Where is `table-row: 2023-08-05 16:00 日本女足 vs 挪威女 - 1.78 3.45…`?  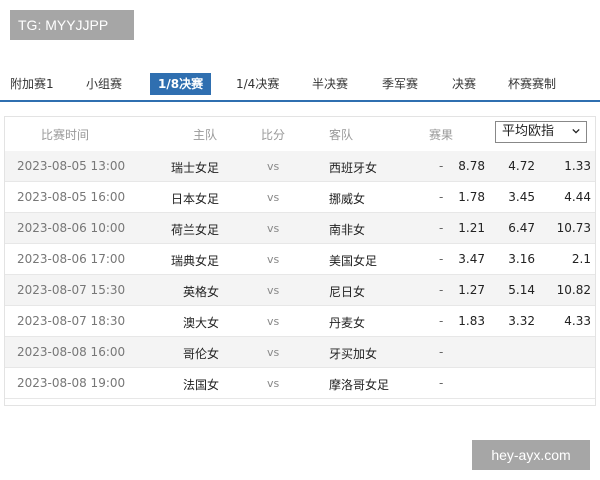 table-row: 2023-08-05 16:00 日本女足 vs 挪威女 - 1.78 3.45… is located at coordinates (300, 197).